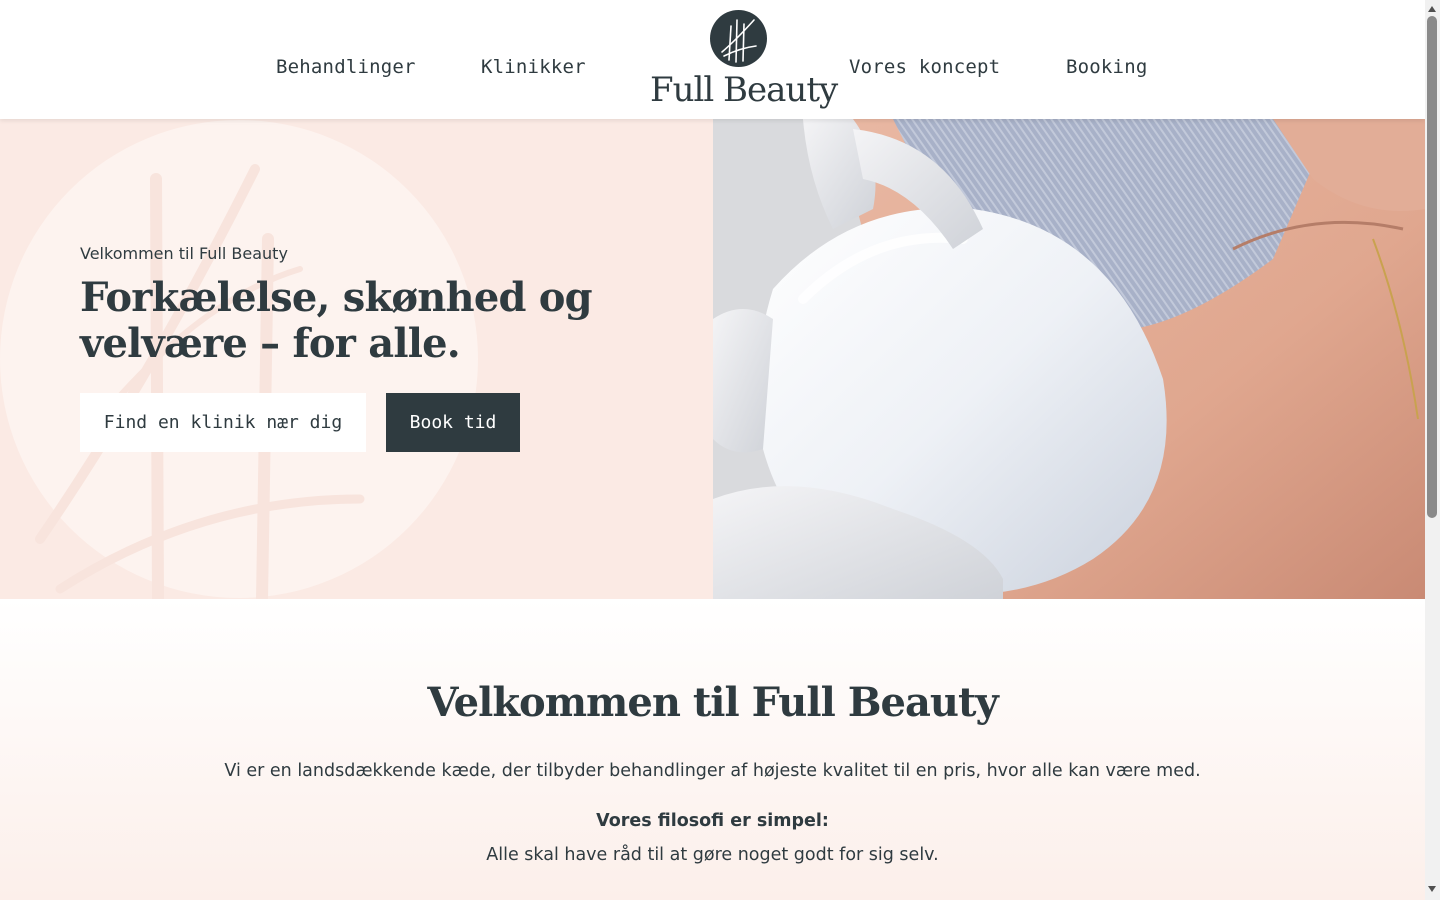 The image size is (1440, 900). What do you see at coordinates (1432, 267) in the screenshot?
I see `scrollbar-thumb` at bounding box center [1432, 267].